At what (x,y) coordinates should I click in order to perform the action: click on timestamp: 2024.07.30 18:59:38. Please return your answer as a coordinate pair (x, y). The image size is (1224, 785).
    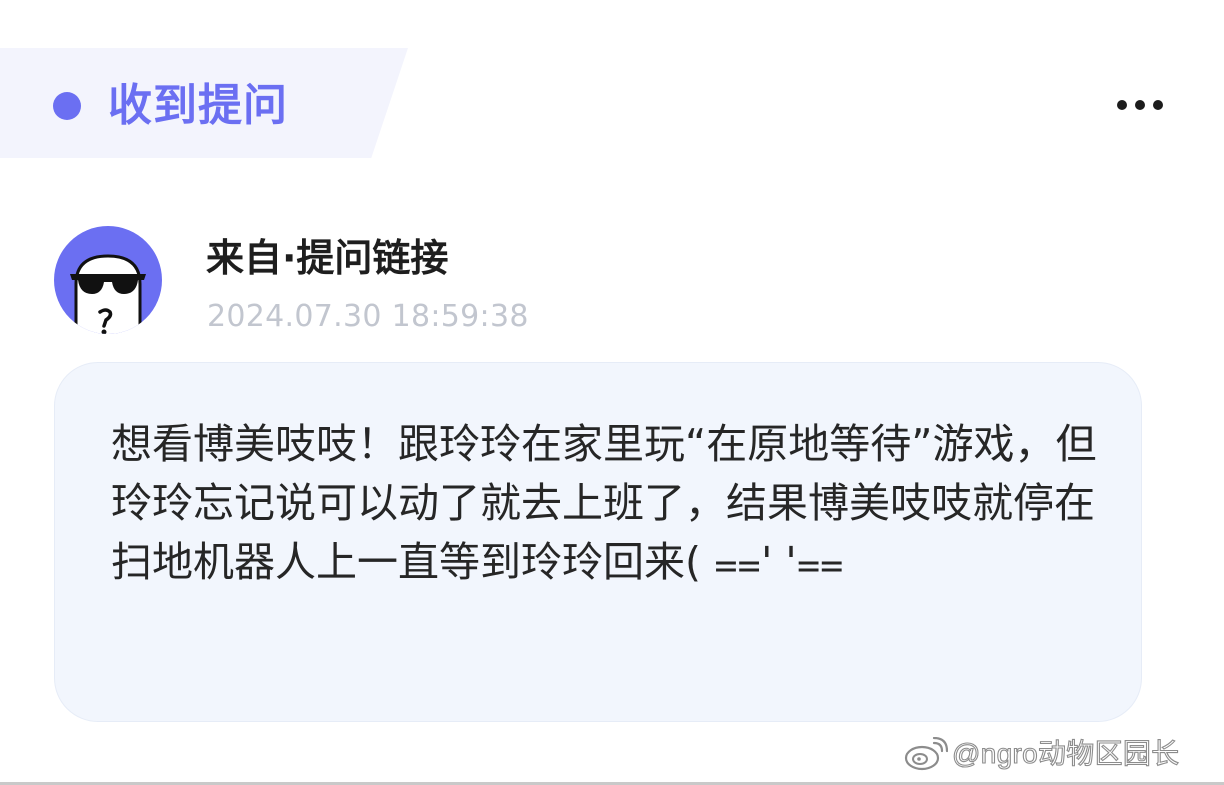
    Looking at the image, I should click on (368, 316).